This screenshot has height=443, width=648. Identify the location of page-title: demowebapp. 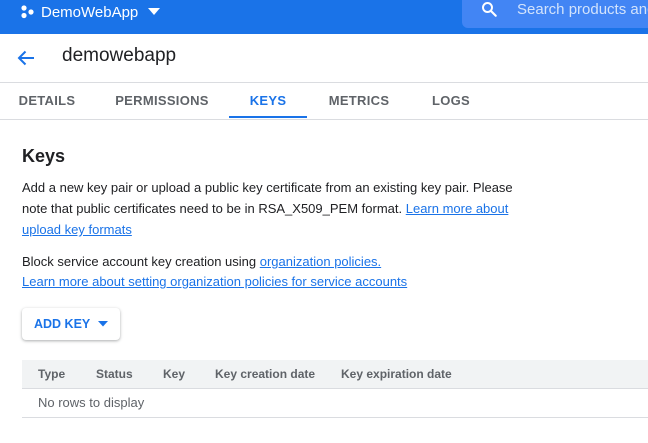
(119, 55).